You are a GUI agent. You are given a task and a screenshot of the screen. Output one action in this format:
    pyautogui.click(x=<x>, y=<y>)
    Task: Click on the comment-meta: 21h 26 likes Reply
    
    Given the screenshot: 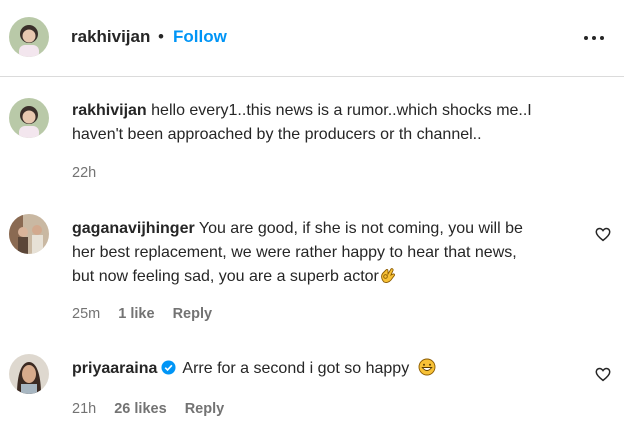 What is the action you would take?
    pyautogui.click(x=155, y=409)
    